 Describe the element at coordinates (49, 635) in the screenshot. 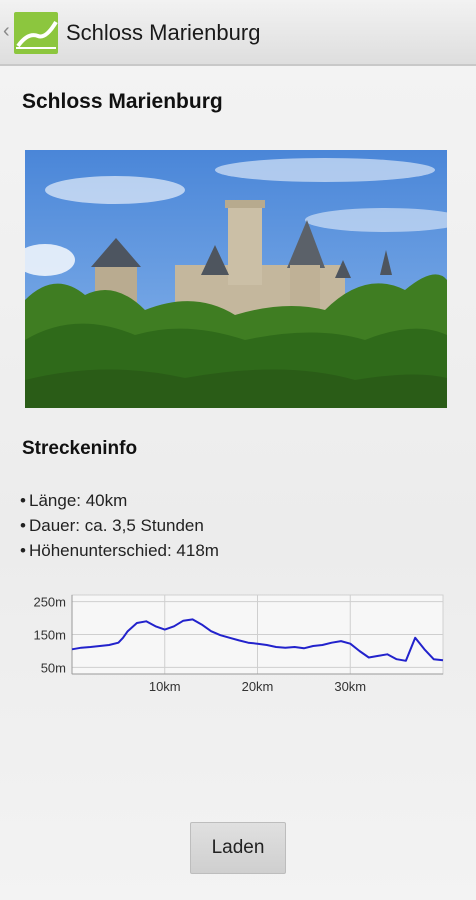

I see `y-tick-label: 150m` at that location.